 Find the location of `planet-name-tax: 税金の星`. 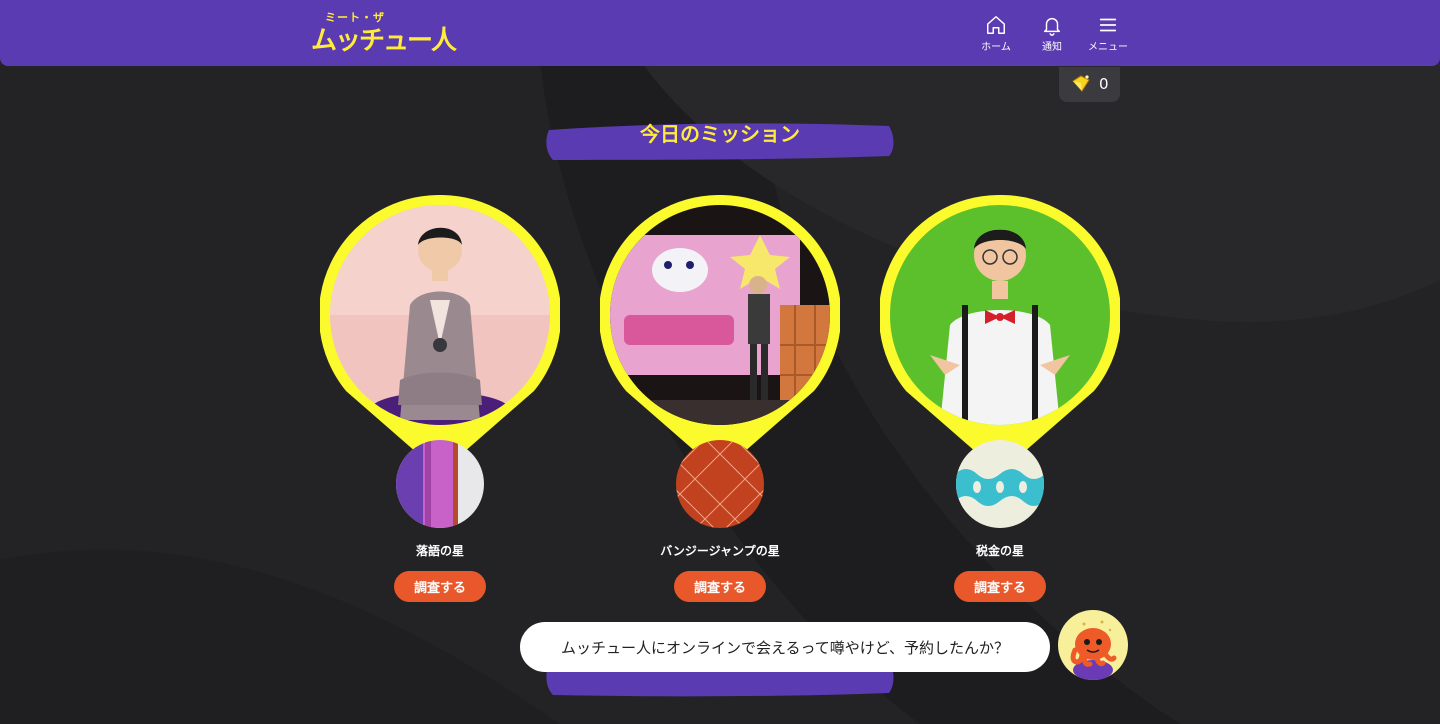

planet-name-tax: 税金の星 is located at coordinates (999, 551).